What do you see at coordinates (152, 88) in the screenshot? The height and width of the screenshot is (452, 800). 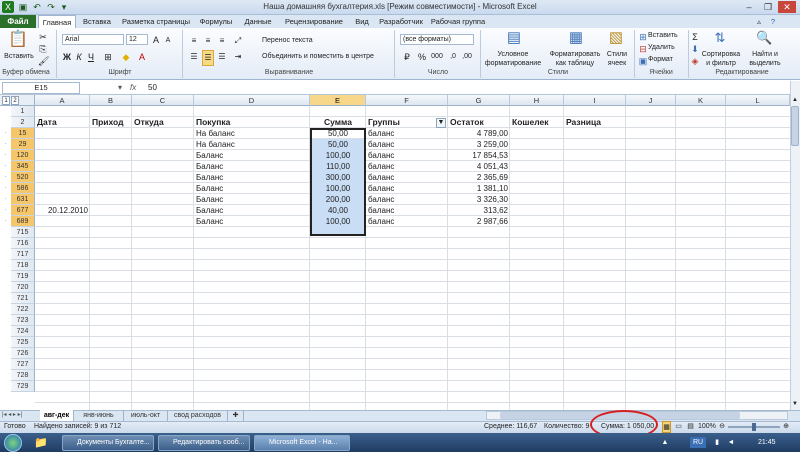 I see `formula-input: 50` at bounding box center [152, 88].